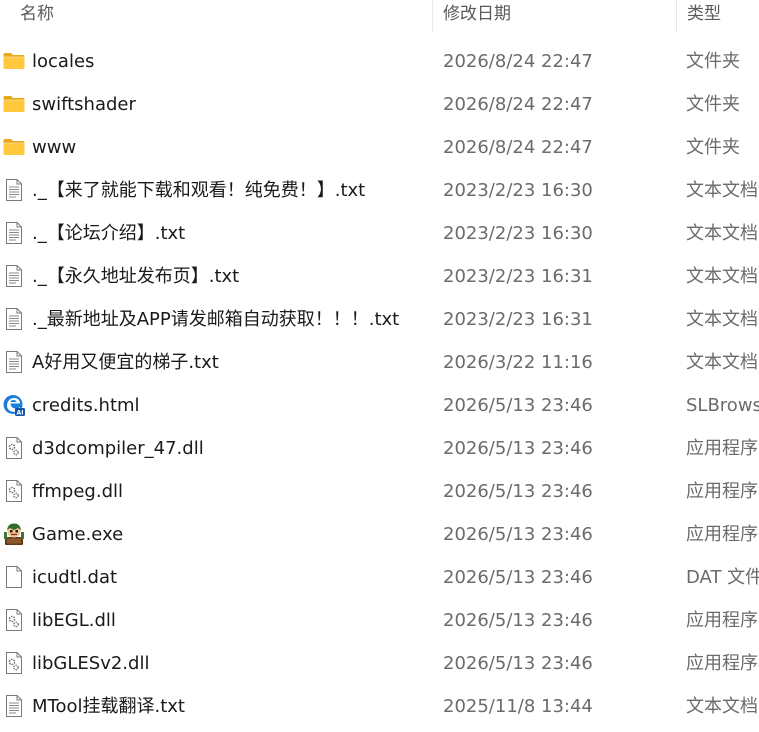 This screenshot has height=732, width=759. I want to click on file-type: DAT 文件, so click(722, 577).